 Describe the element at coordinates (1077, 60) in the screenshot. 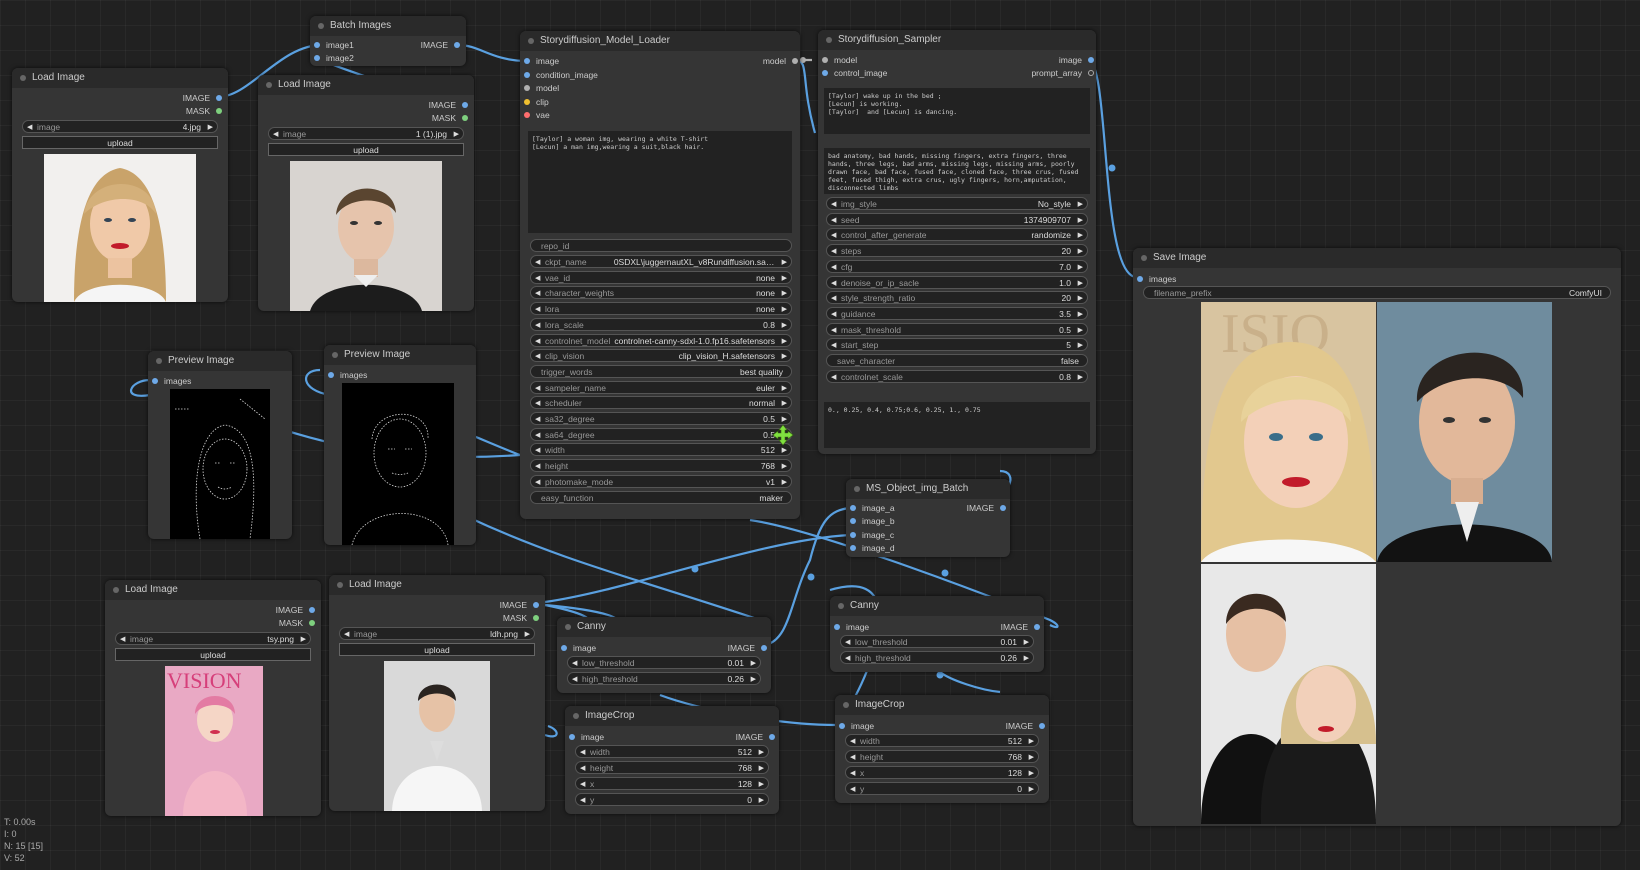

I see `output-image-slot: image` at that location.